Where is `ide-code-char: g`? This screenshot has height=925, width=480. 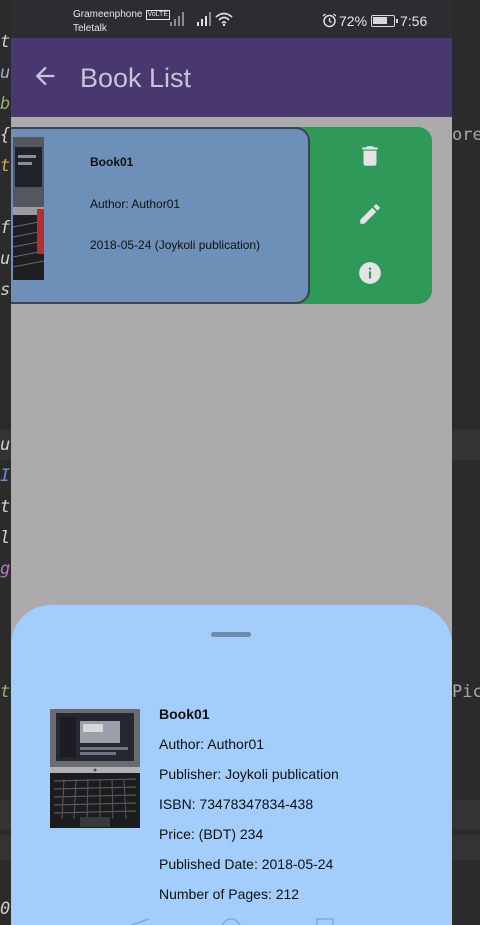
ide-code-char: g is located at coordinates (5, 569).